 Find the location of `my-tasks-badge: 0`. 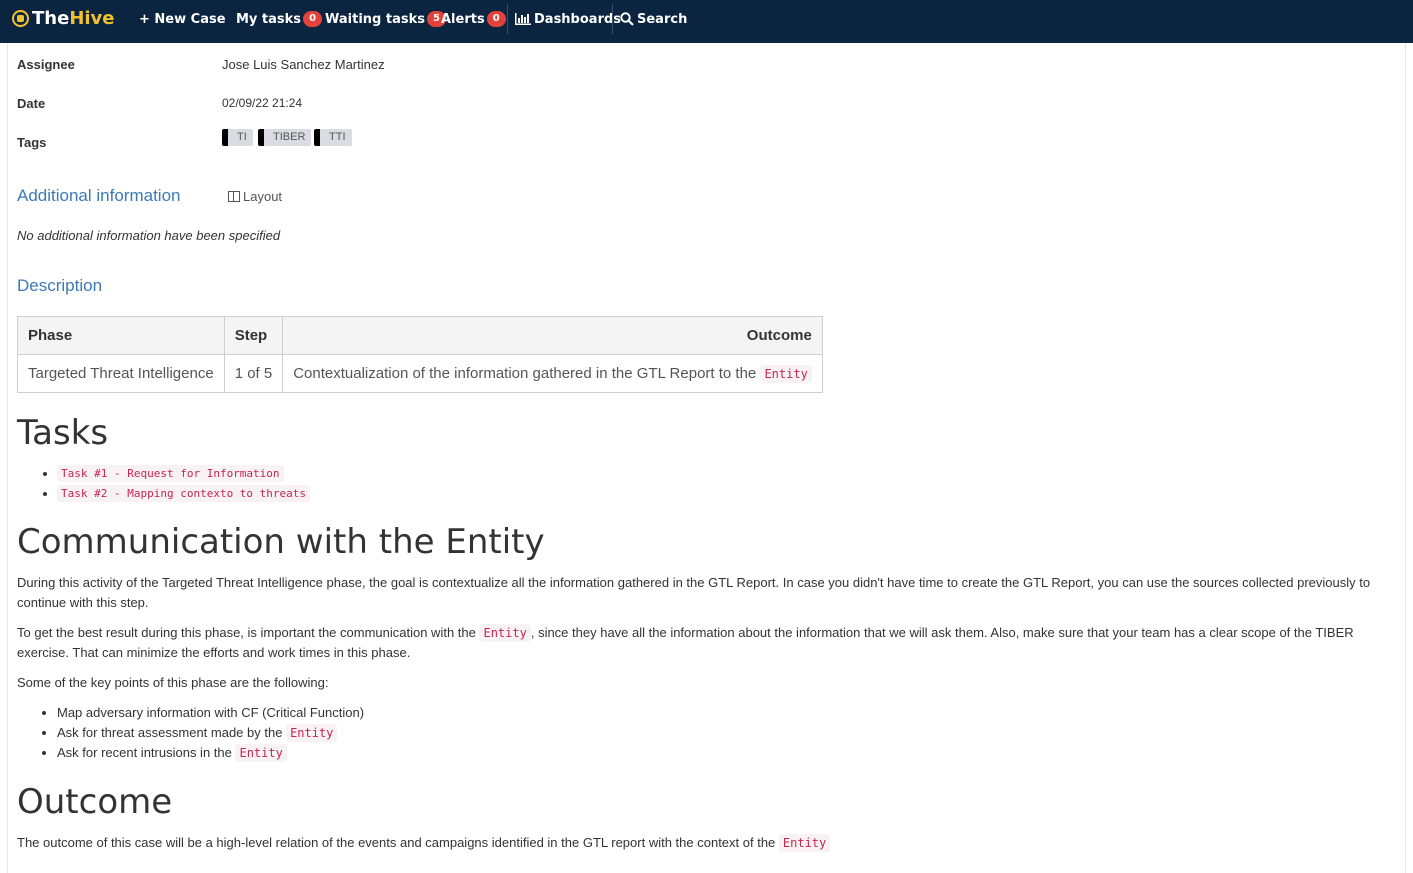

my-tasks-badge: 0 is located at coordinates (313, 19).